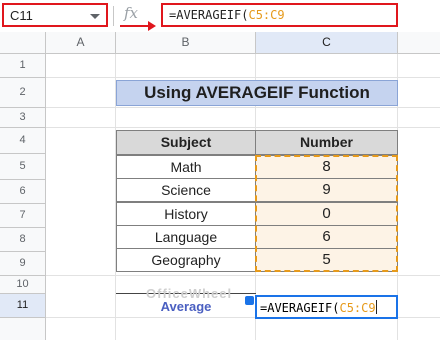 Image resolution: width=440 pixels, height=340 pixels. What do you see at coordinates (209, 15) in the screenshot?
I see `formula-function: =AVERAGEIF(` at bounding box center [209, 15].